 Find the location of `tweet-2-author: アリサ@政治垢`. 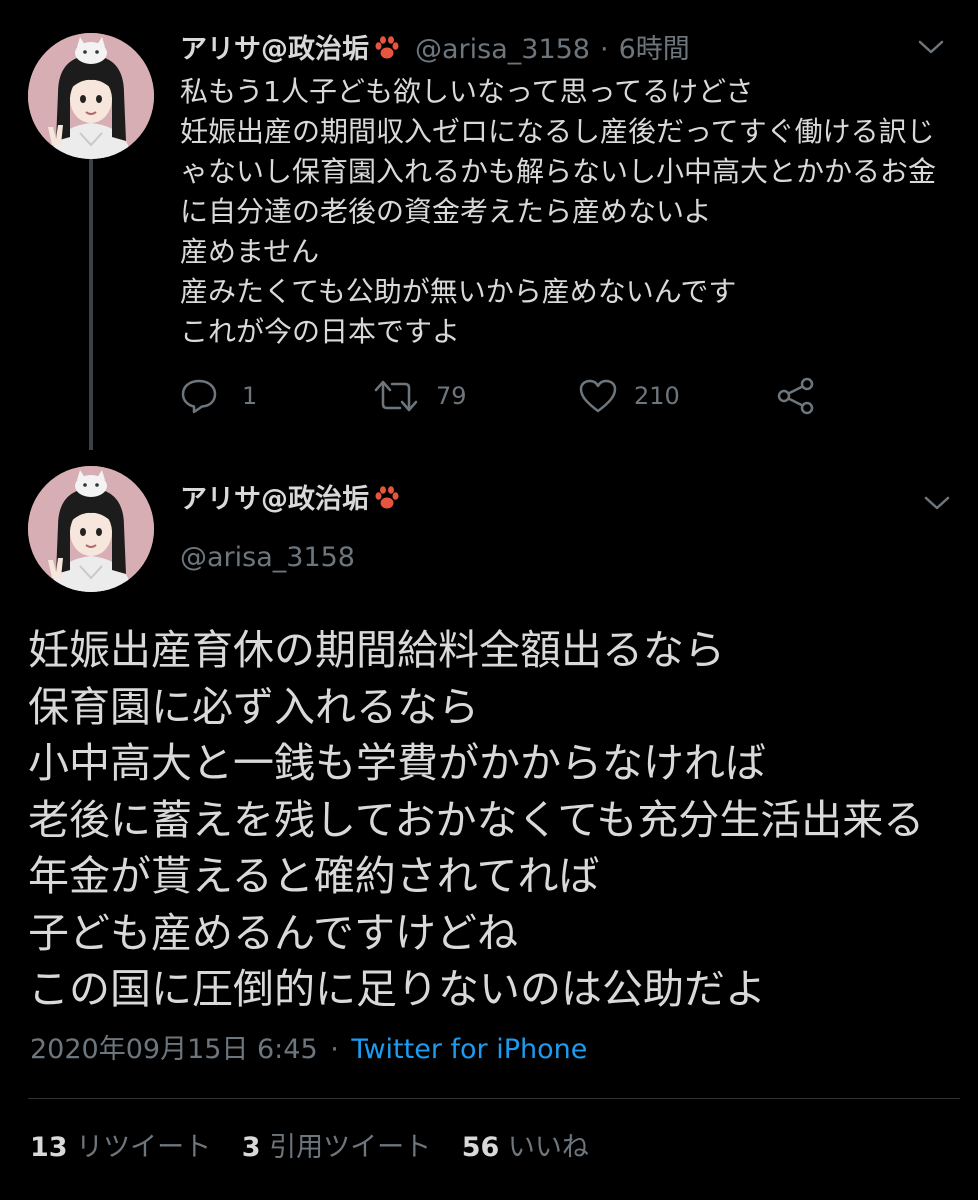

tweet-2-author: アリサ@政治垢 is located at coordinates (290, 500).